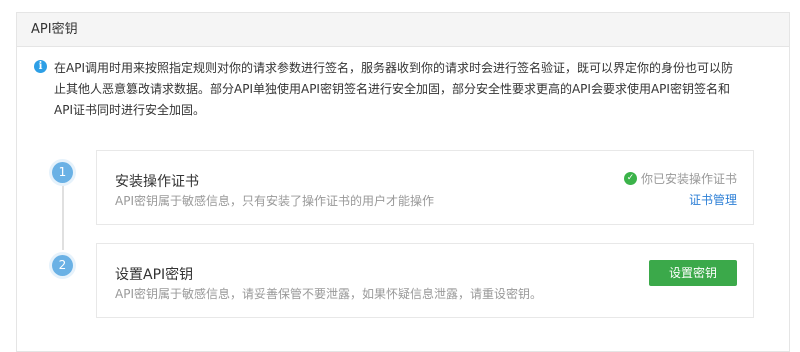 Image resolution: width=800 pixels, height=352 pixels. What do you see at coordinates (693, 273) in the screenshot?
I see `set-key-button: 设置密钥` at bounding box center [693, 273].